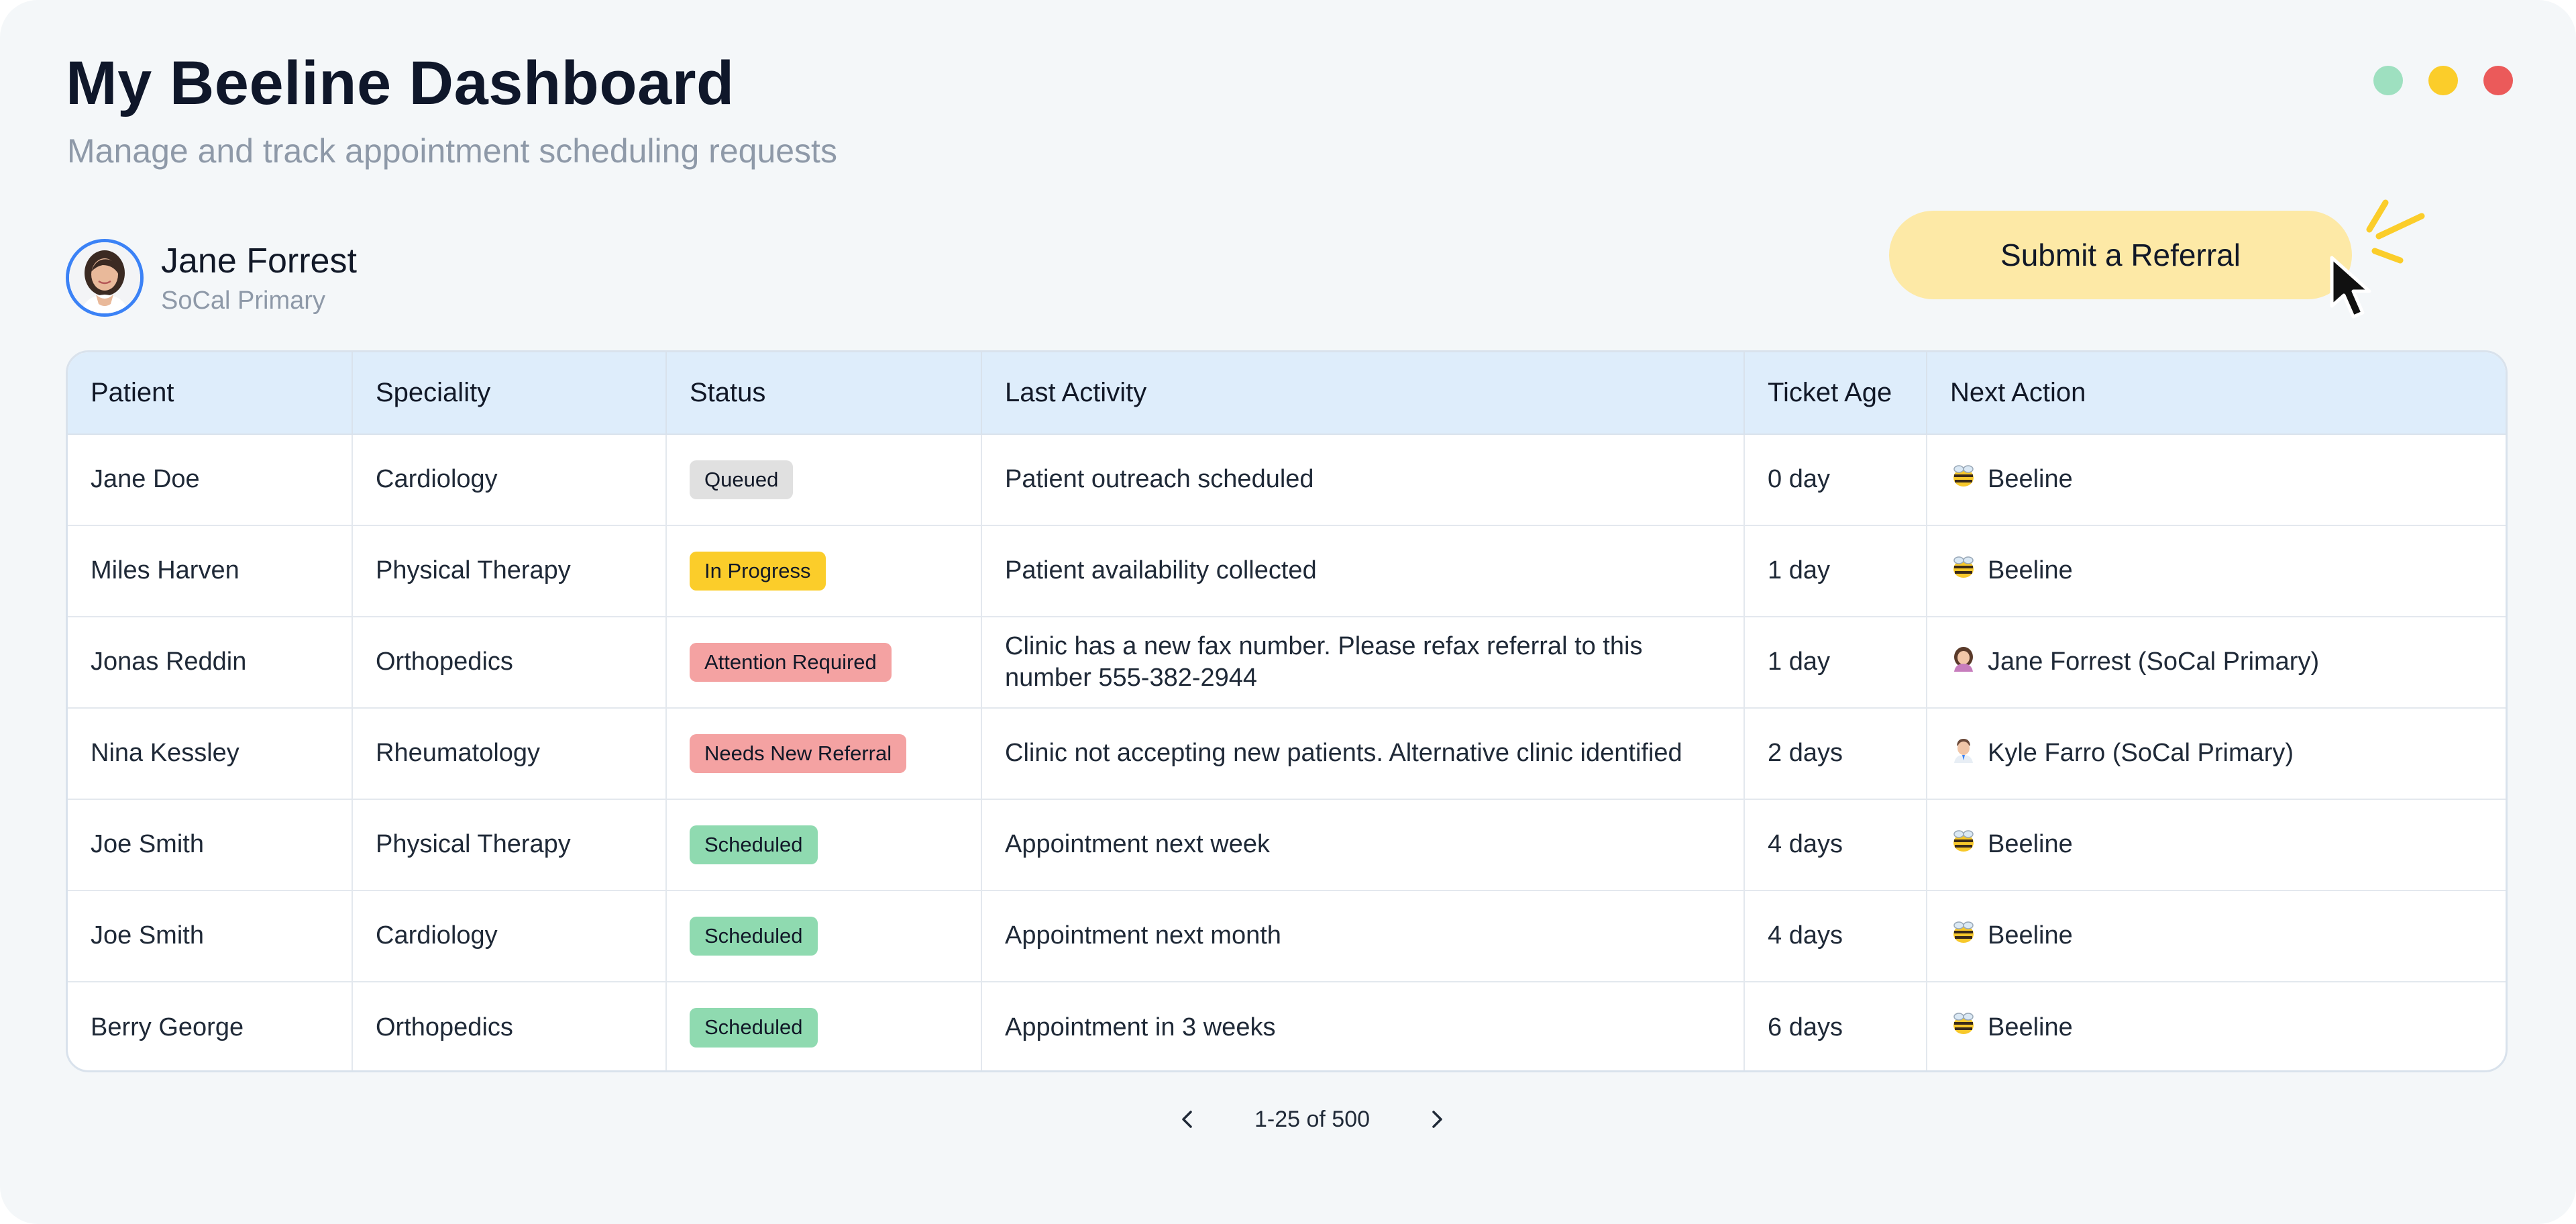  Describe the element at coordinates (1363, 845) in the screenshot. I see `cell-last-activity: Appointment next week` at that location.